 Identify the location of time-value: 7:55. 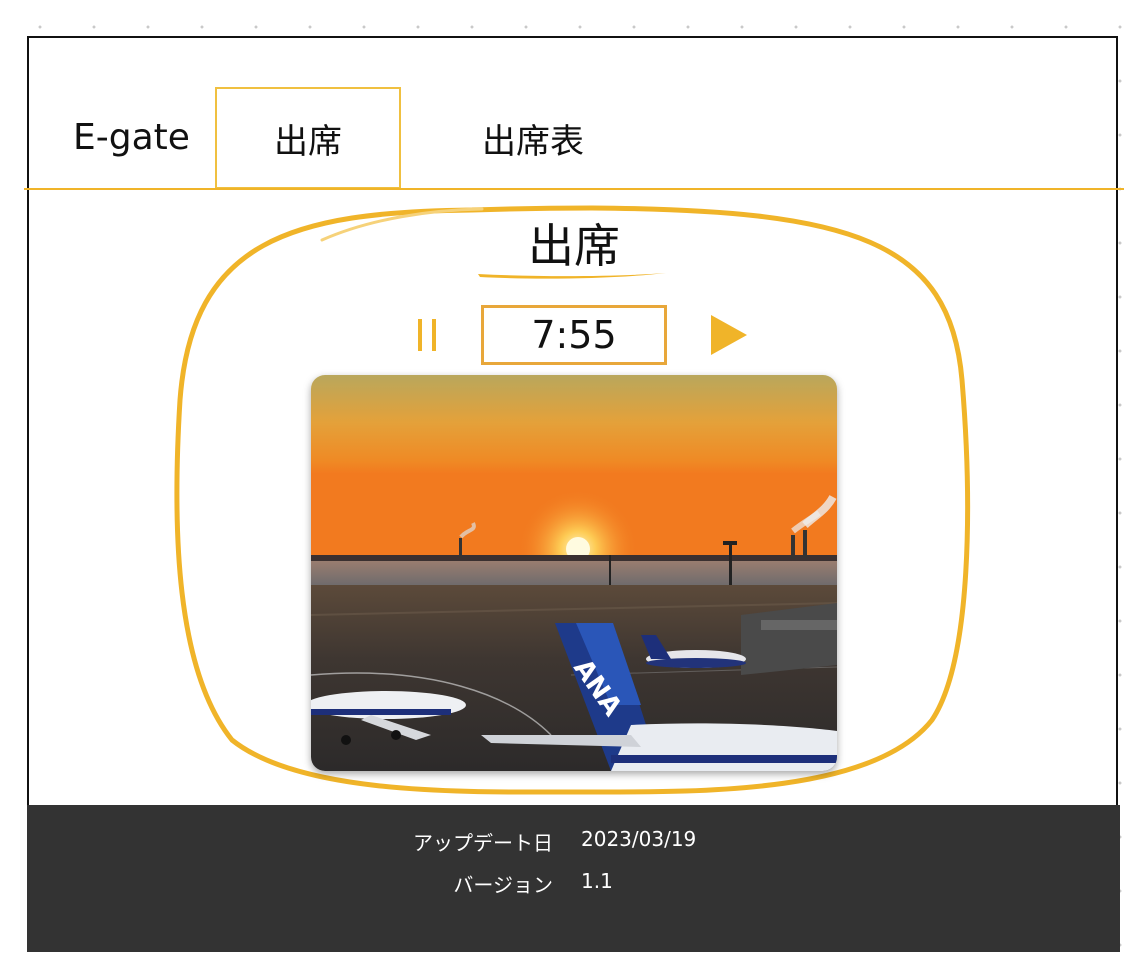
(574, 335).